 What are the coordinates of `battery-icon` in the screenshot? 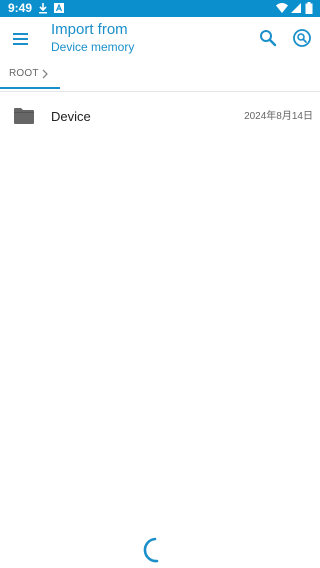 It's located at (309, 8).